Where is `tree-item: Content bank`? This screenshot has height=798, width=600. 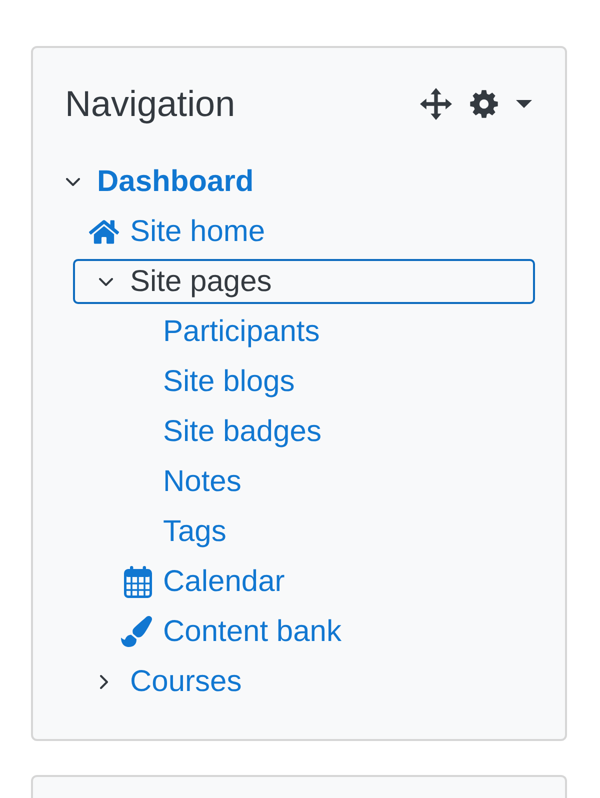 tree-item: Content bank is located at coordinates (230, 631).